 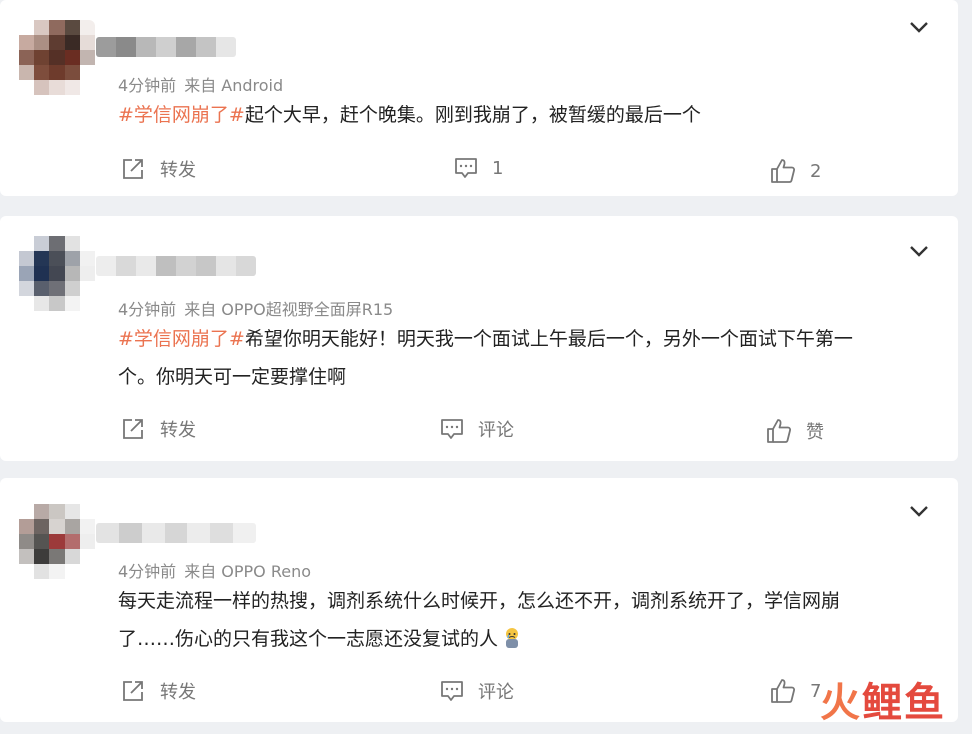 What do you see at coordinates (234, 85) in the screenshot?
I see `comment-source: 来自 Android` at bounding box center [234, 85].